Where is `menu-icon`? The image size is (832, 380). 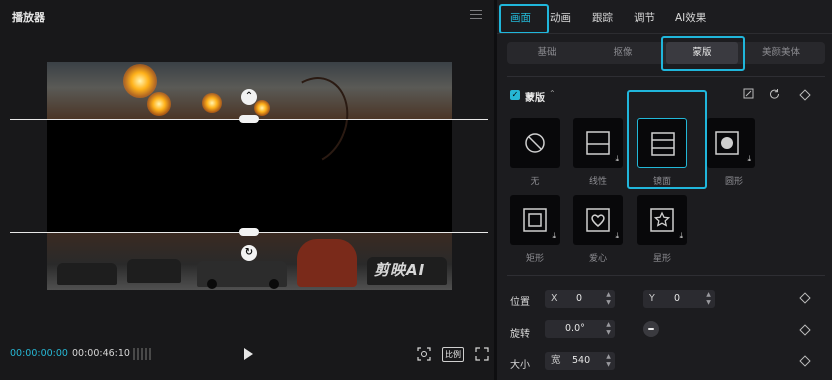 menu-icon is located at coordinates (476, 15).